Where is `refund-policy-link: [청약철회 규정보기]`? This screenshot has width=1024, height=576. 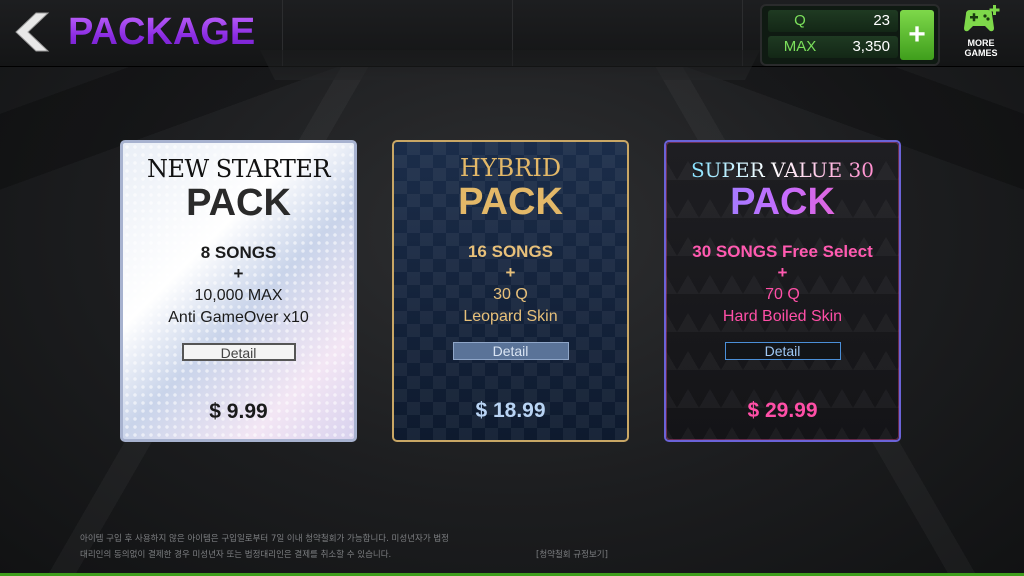 refund-policy-link: [청약철회 규정보기] is located at coordinates (572, 555).